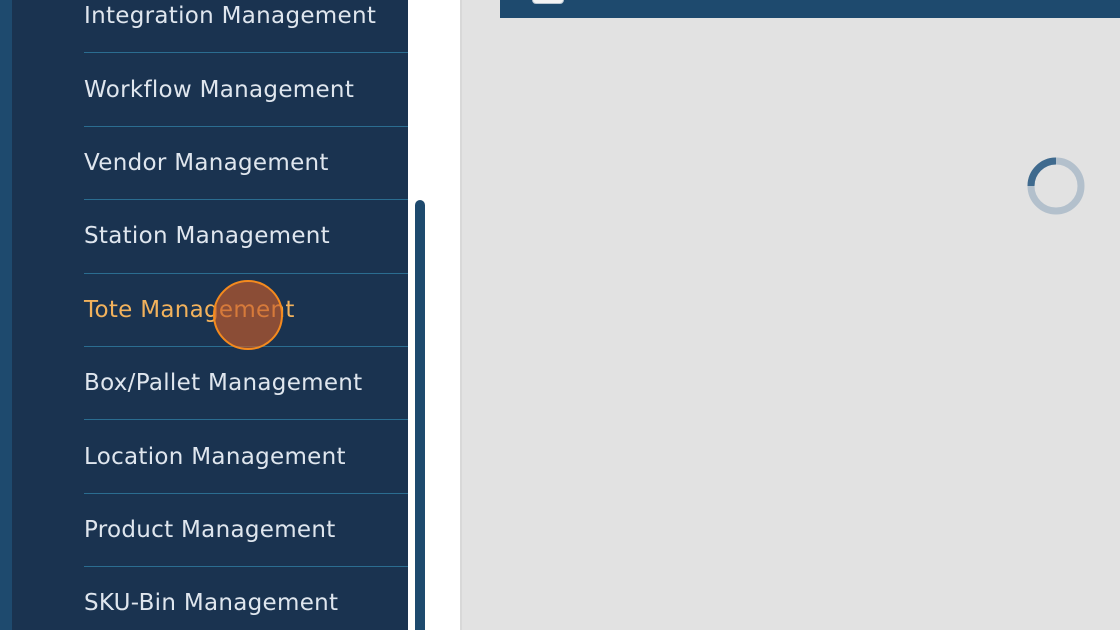 This screenshot has height=630, width=1120. I want to click on sidebar-item-label: Product Management, so click(210, 529).